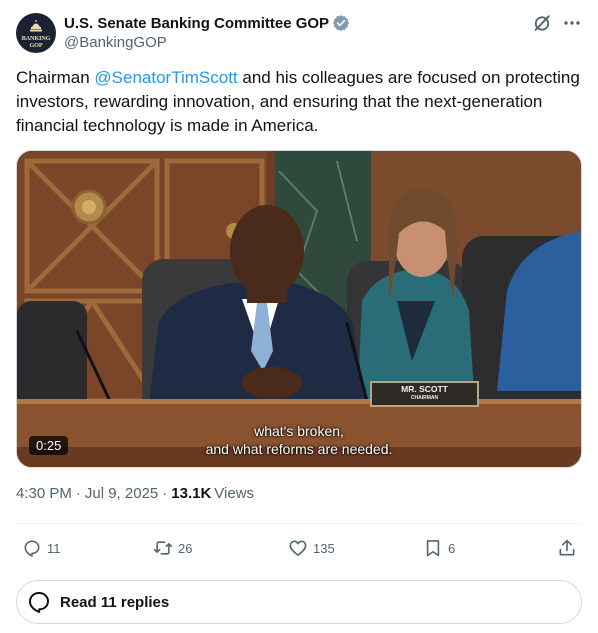 The image size is (598, 633). Describe the element at coordinates (36, 33) in the screenshot. I see `avatar: BANKING GOP` at that location.